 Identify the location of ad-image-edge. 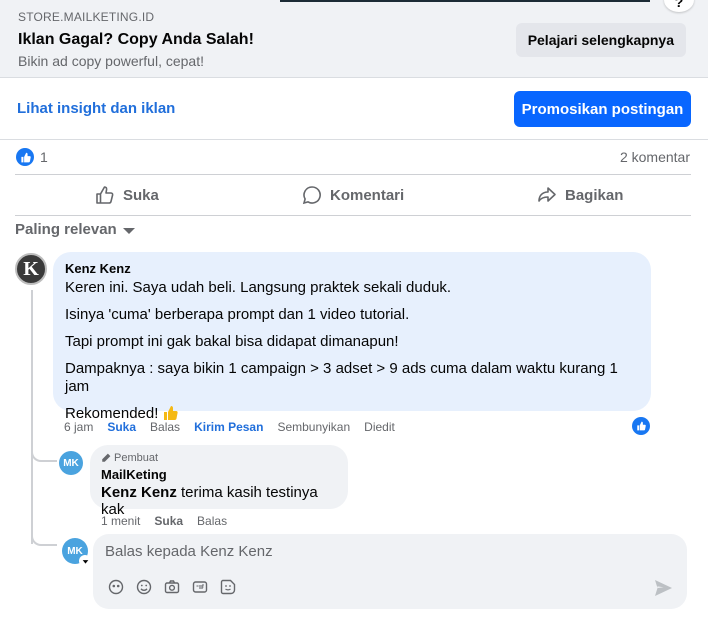
(465, 1).